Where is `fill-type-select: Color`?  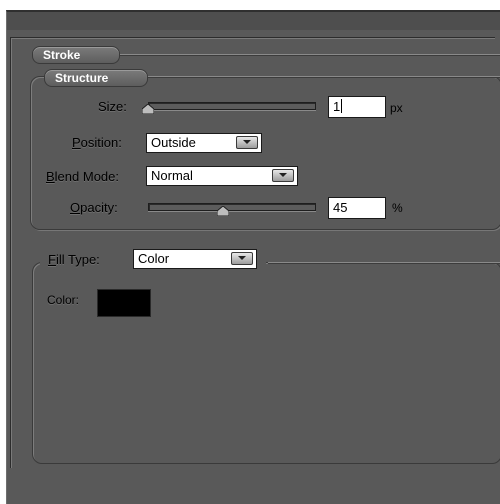
fill-type-select: Color is located at coordinates (195, 259).